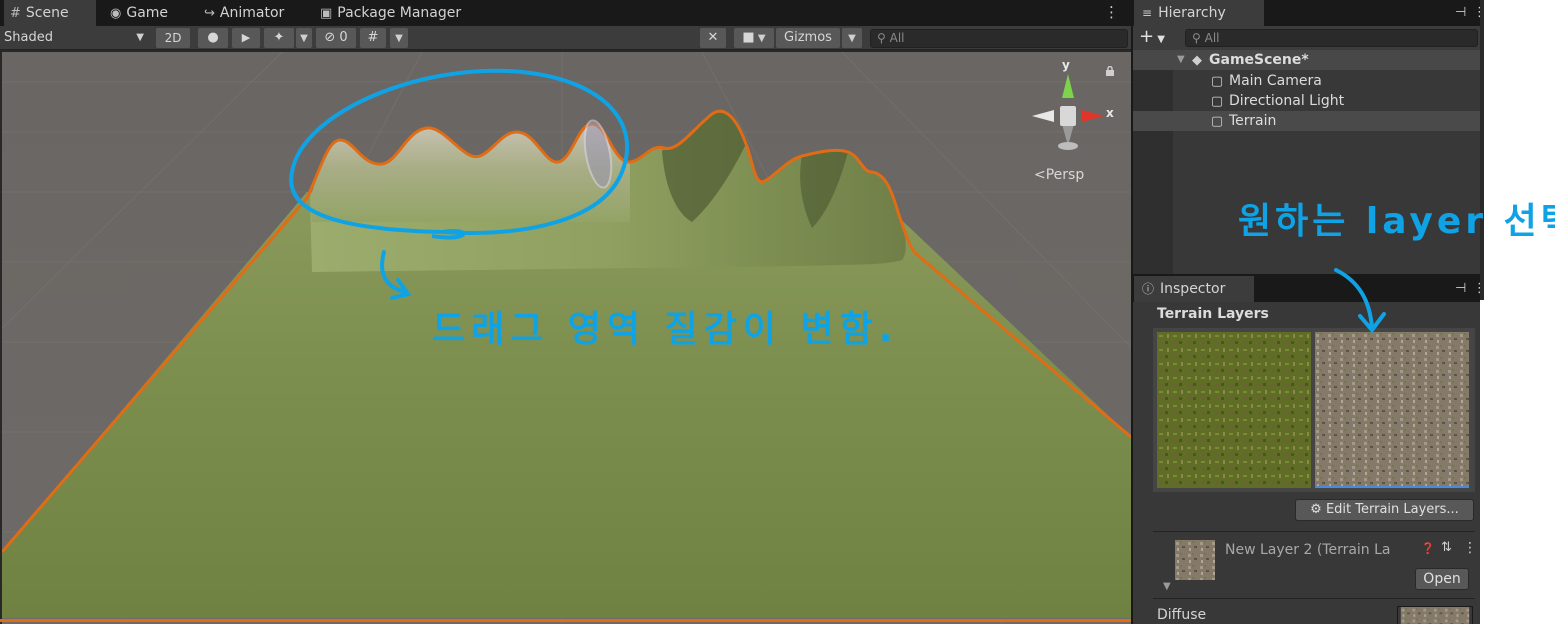  What do you see at coordinates (1148, 289) in the screenshot?
I see `info-icon: ⓘ` at bounding box center [1148, 289].